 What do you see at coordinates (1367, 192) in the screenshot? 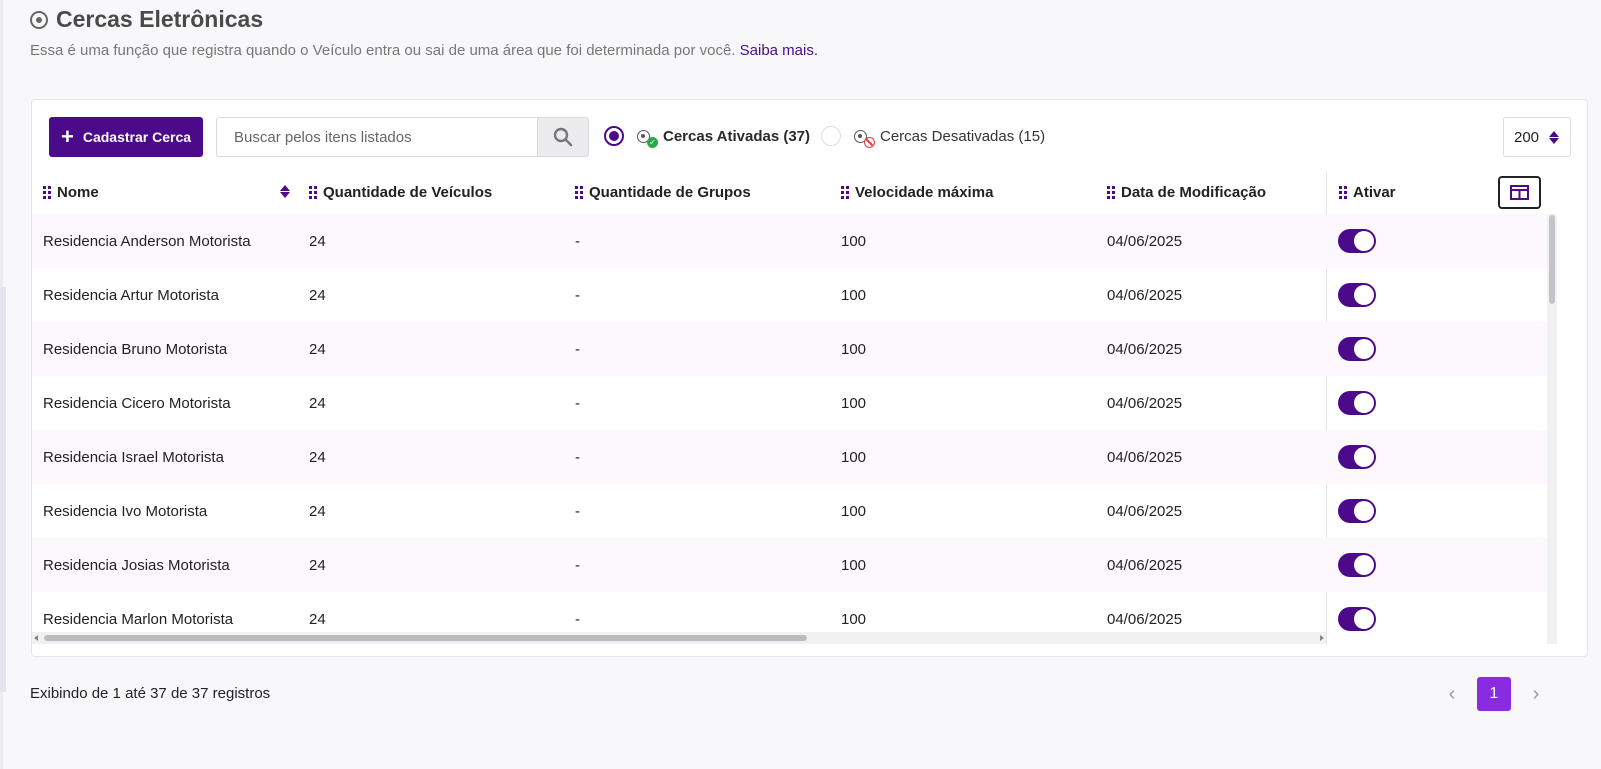
I see `column-header-activate: Ativar` at bounding box center [1367, 192].